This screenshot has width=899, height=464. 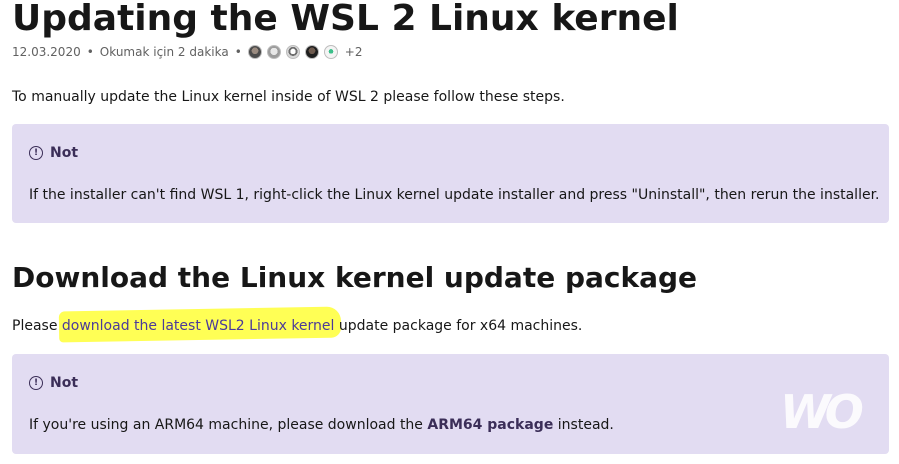 I want to click on page-title: Updating the WSL 2 Linux kernel, so click(x=345, y=19).